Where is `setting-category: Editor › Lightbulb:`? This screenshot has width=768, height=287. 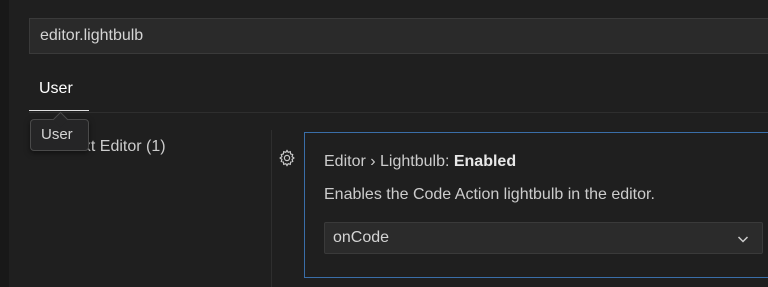 setting-category: Editor › Lightbulb: is located at coordinates (389, 161).